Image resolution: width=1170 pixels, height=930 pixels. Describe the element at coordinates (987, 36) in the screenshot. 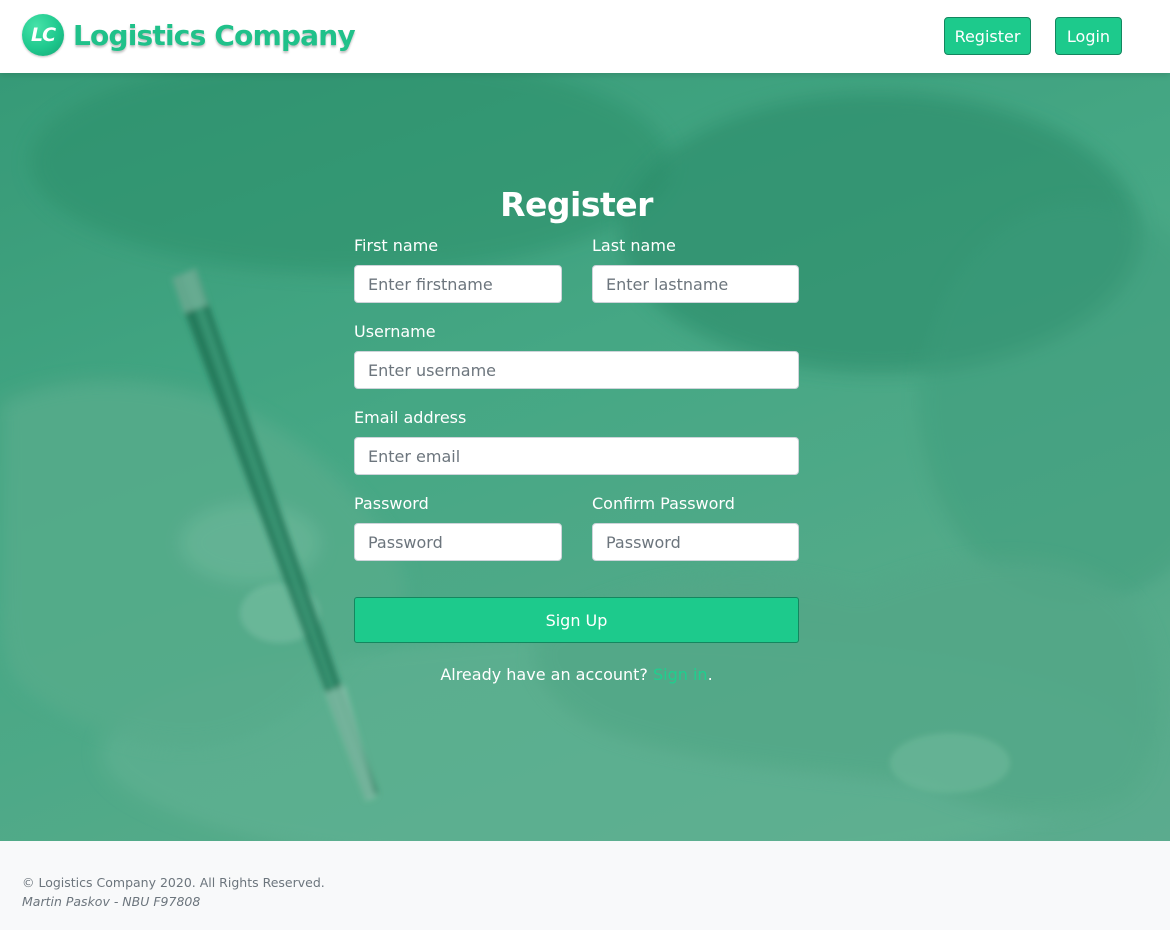

I see `nav-register-button: Register` at that location.